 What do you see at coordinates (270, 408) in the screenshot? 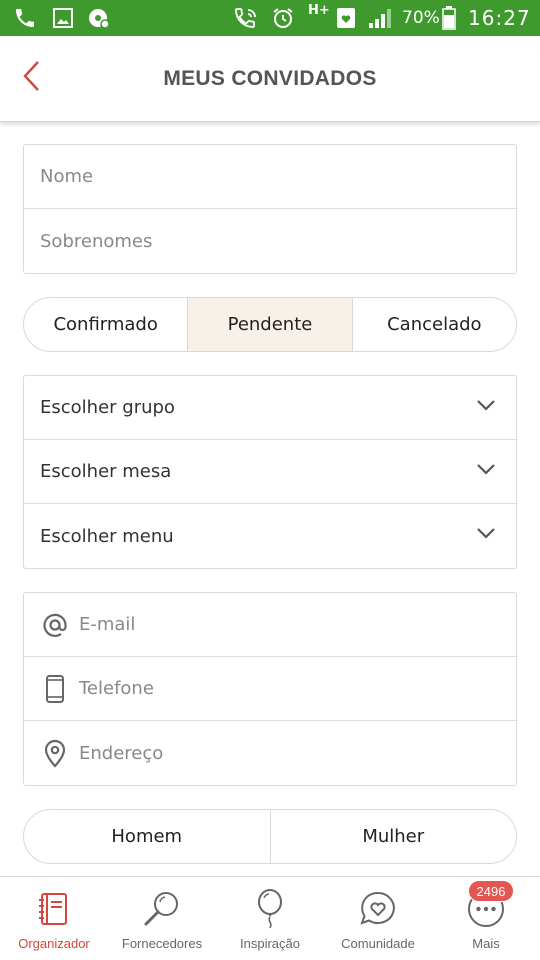
I see `group-select: Escolher grupo` at bounding box center [270, 408].